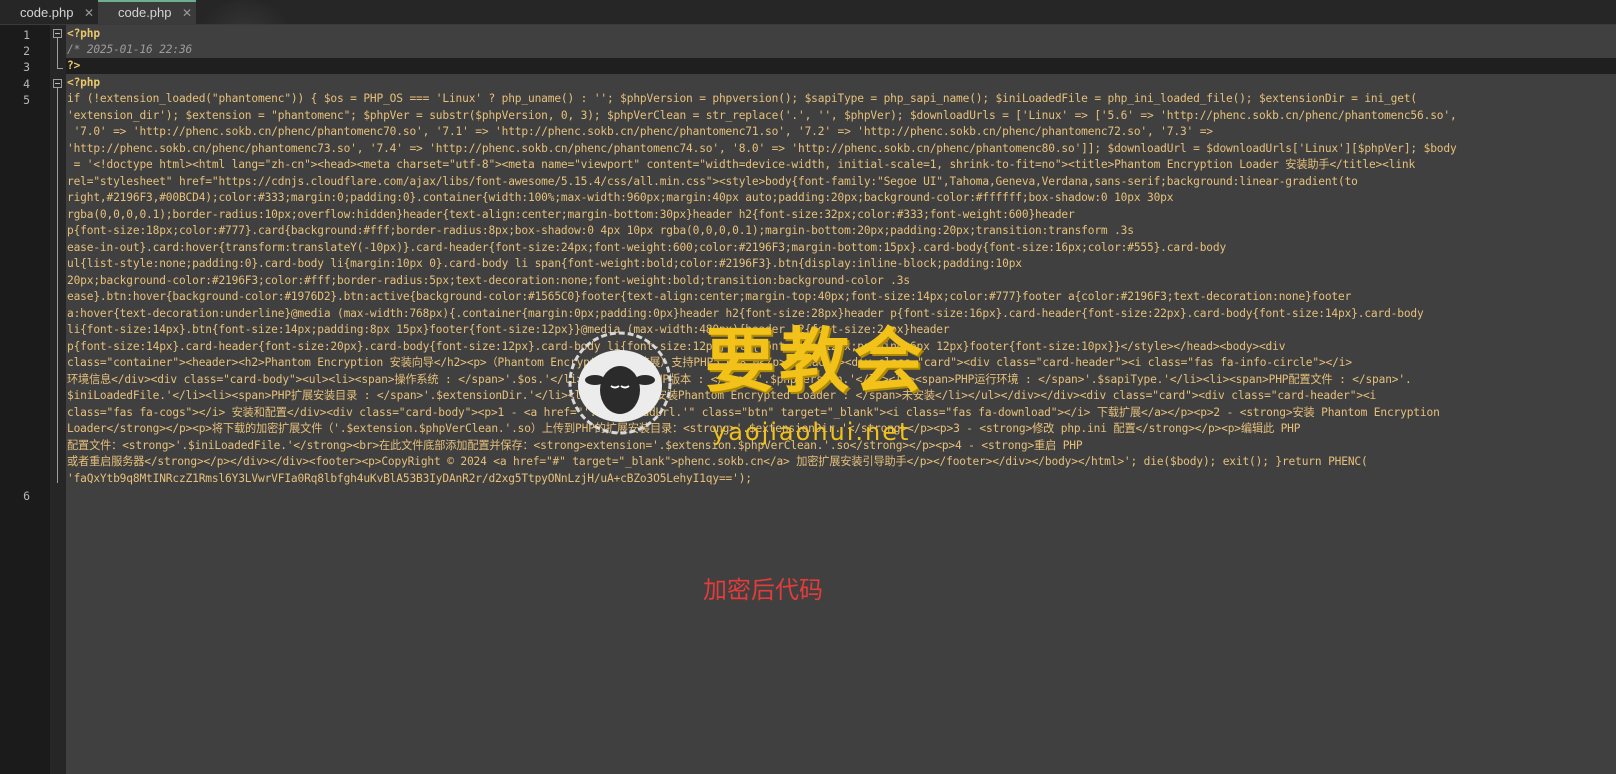 This screenshot has width=1616, height=774. I want to click on code-line-4: <?php, so click(83, 82).